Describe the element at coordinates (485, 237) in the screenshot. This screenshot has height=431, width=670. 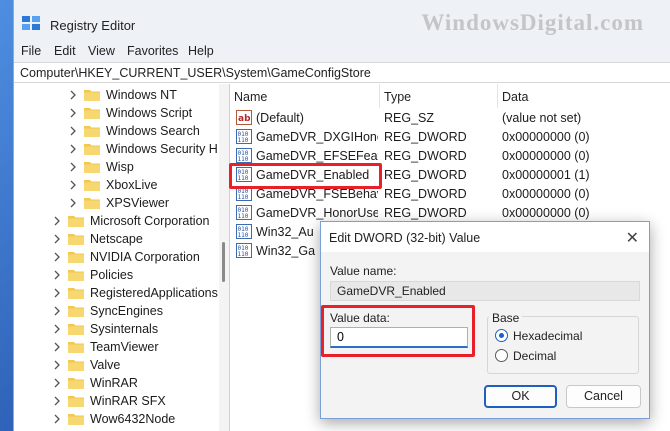
I see `dialog-title-bar: Edit DWORD (32-bit) Value ✕` at that location.